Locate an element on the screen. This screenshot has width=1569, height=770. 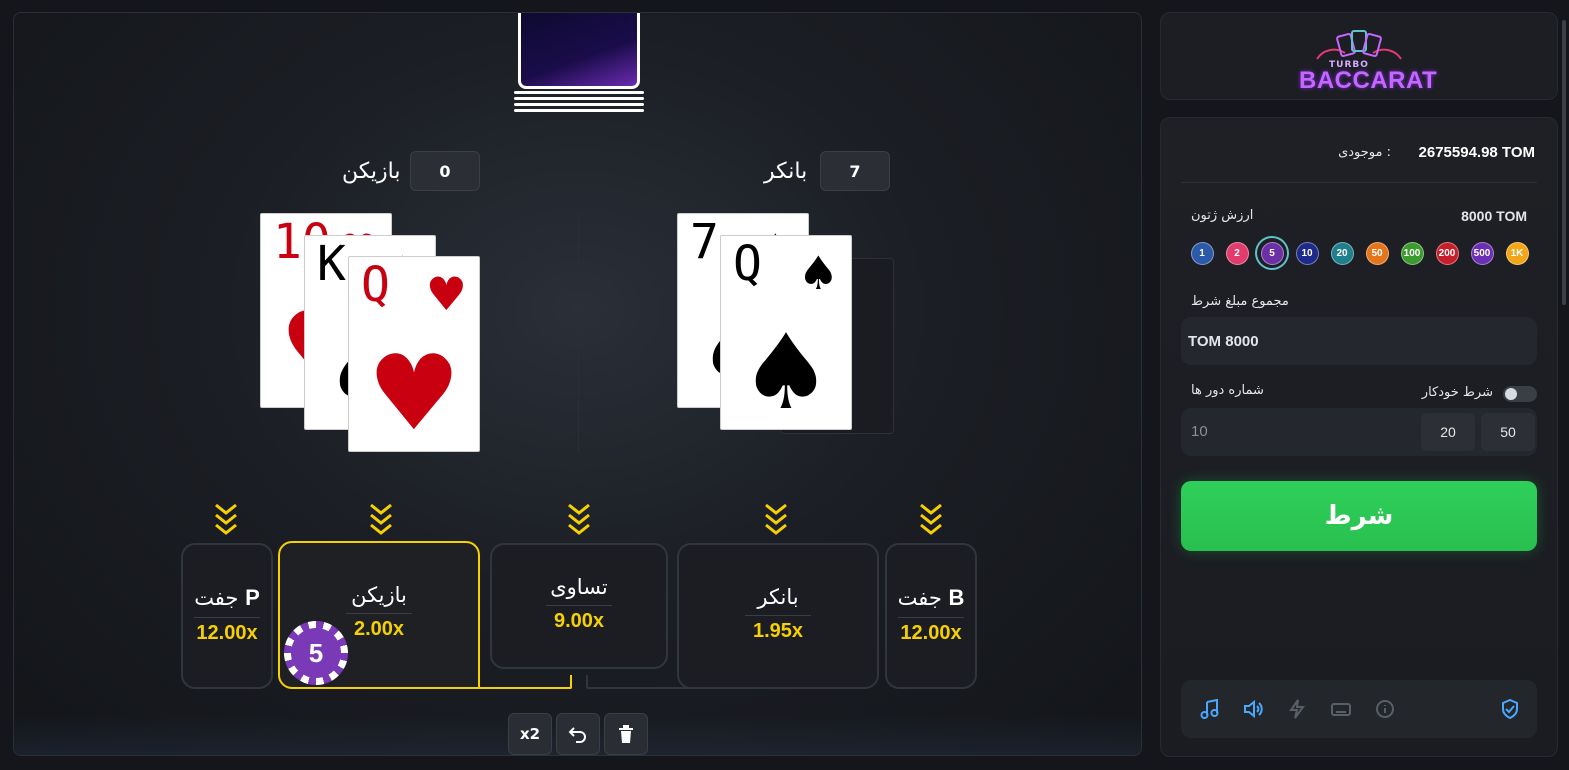
place-bet-button: شرط is located at coordinates (1359, 516).